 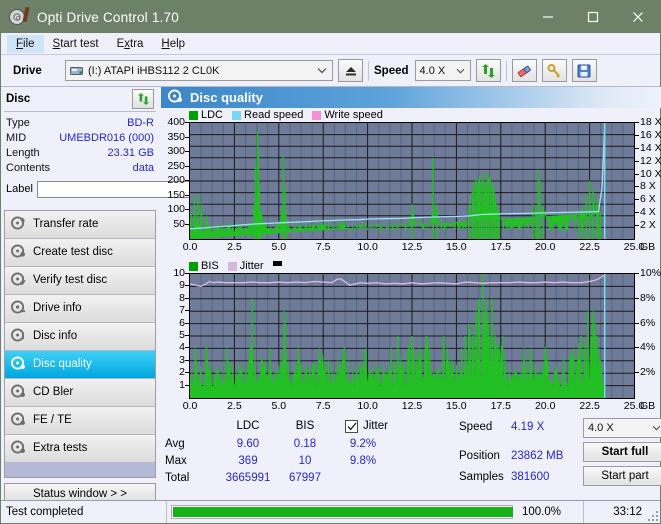 I want to click on menu-extra: Extra, so click(x=130, y=44).